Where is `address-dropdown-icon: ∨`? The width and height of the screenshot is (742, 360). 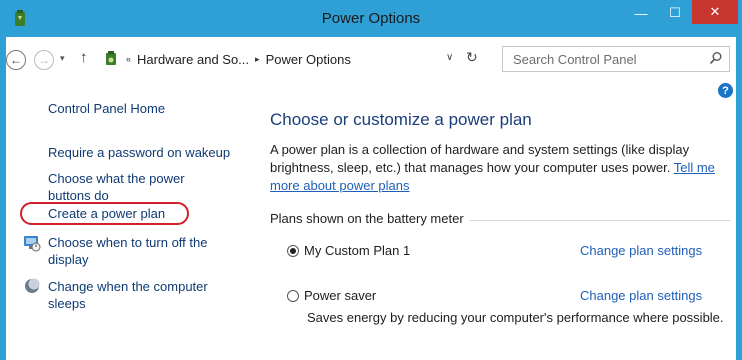 address-dropdown-icon: ∨ is located at coordinates (449, 57).